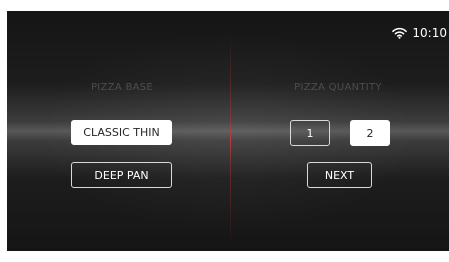 This screenshot has width=449, height=262. I want to click on deep-pan-button: DEEP PAN, so click(121, 175).